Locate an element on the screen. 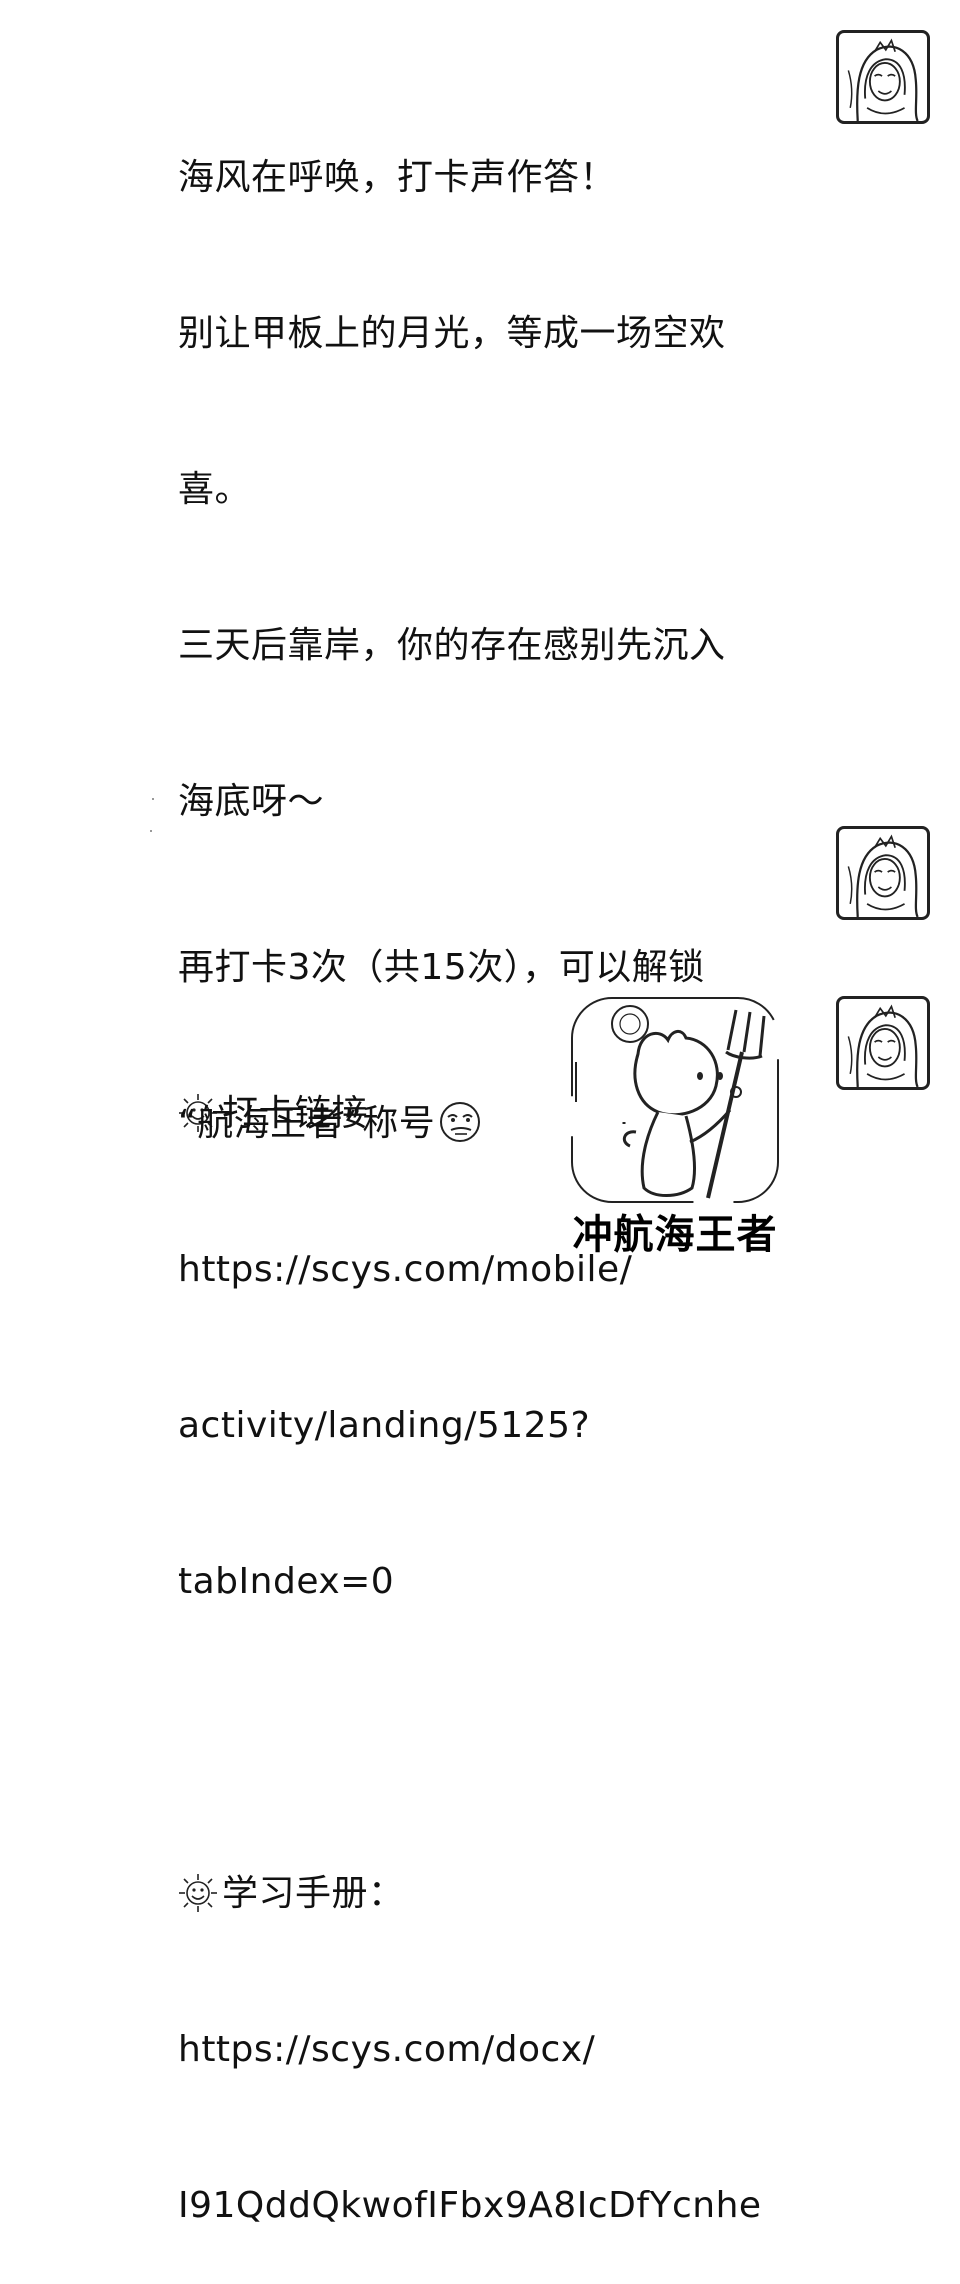 This screenshot has height=2284, width=960. sticker-message: 冲航海王者 is located at coordinates (675, 1127).